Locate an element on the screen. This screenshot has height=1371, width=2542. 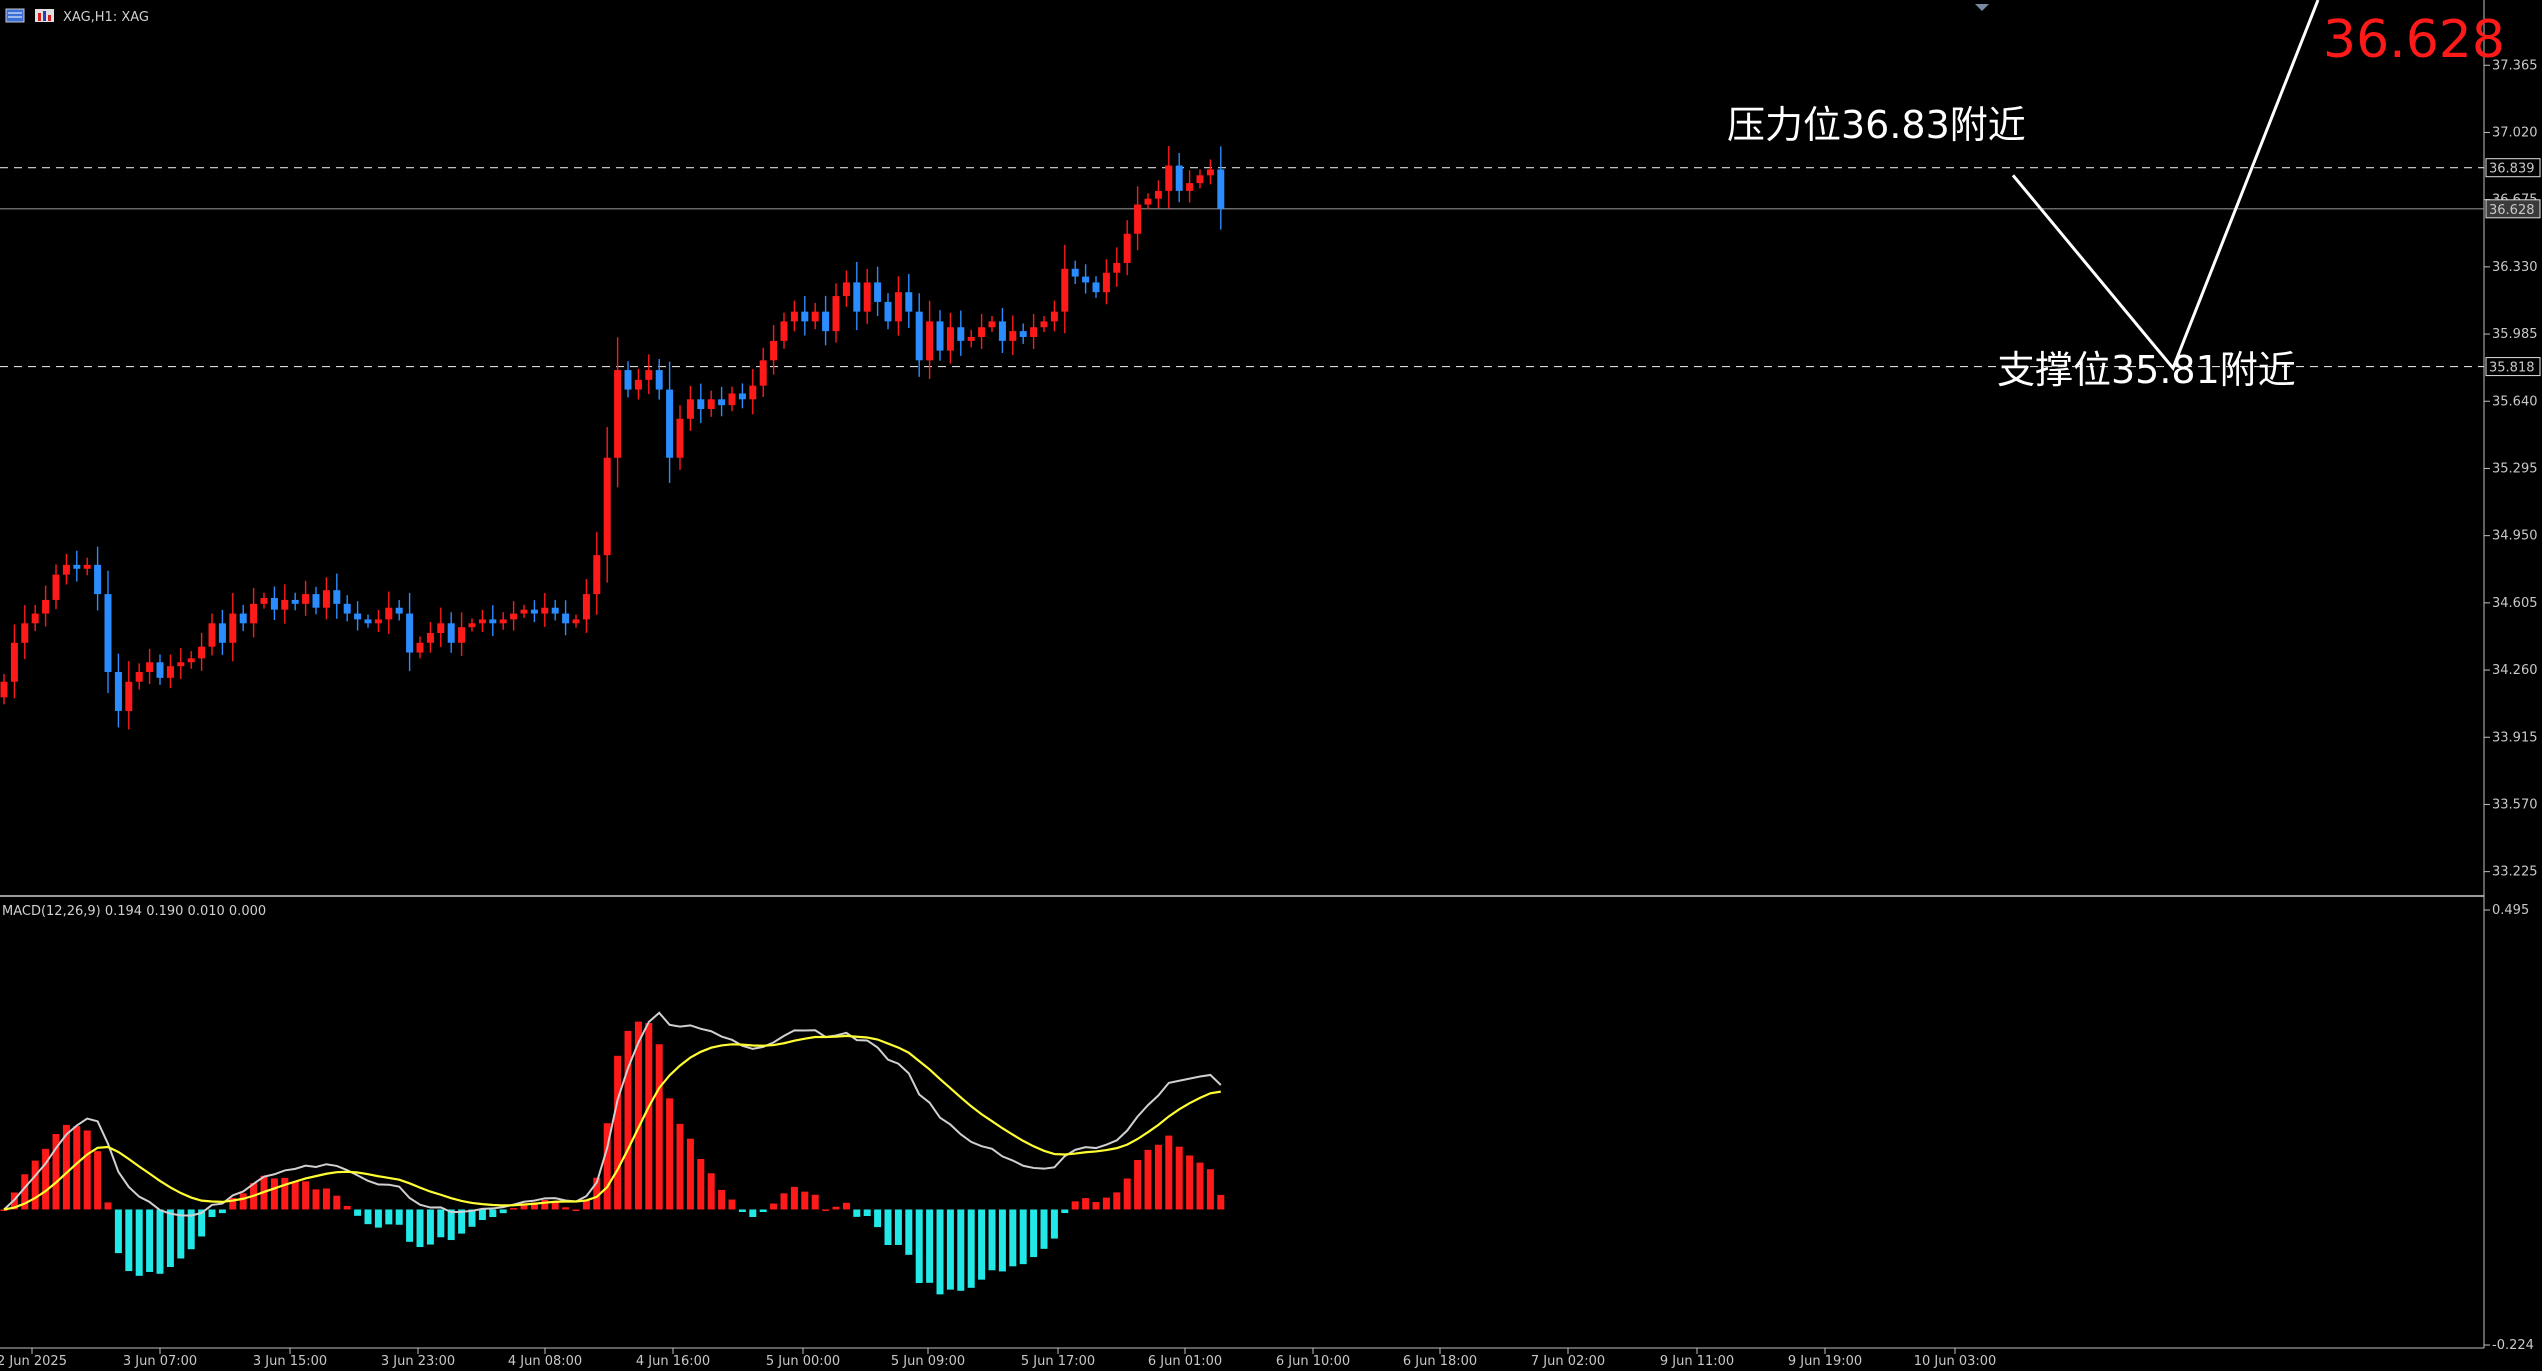
current-price-annotation: 36.628 is located at coordinates (2414, 40).